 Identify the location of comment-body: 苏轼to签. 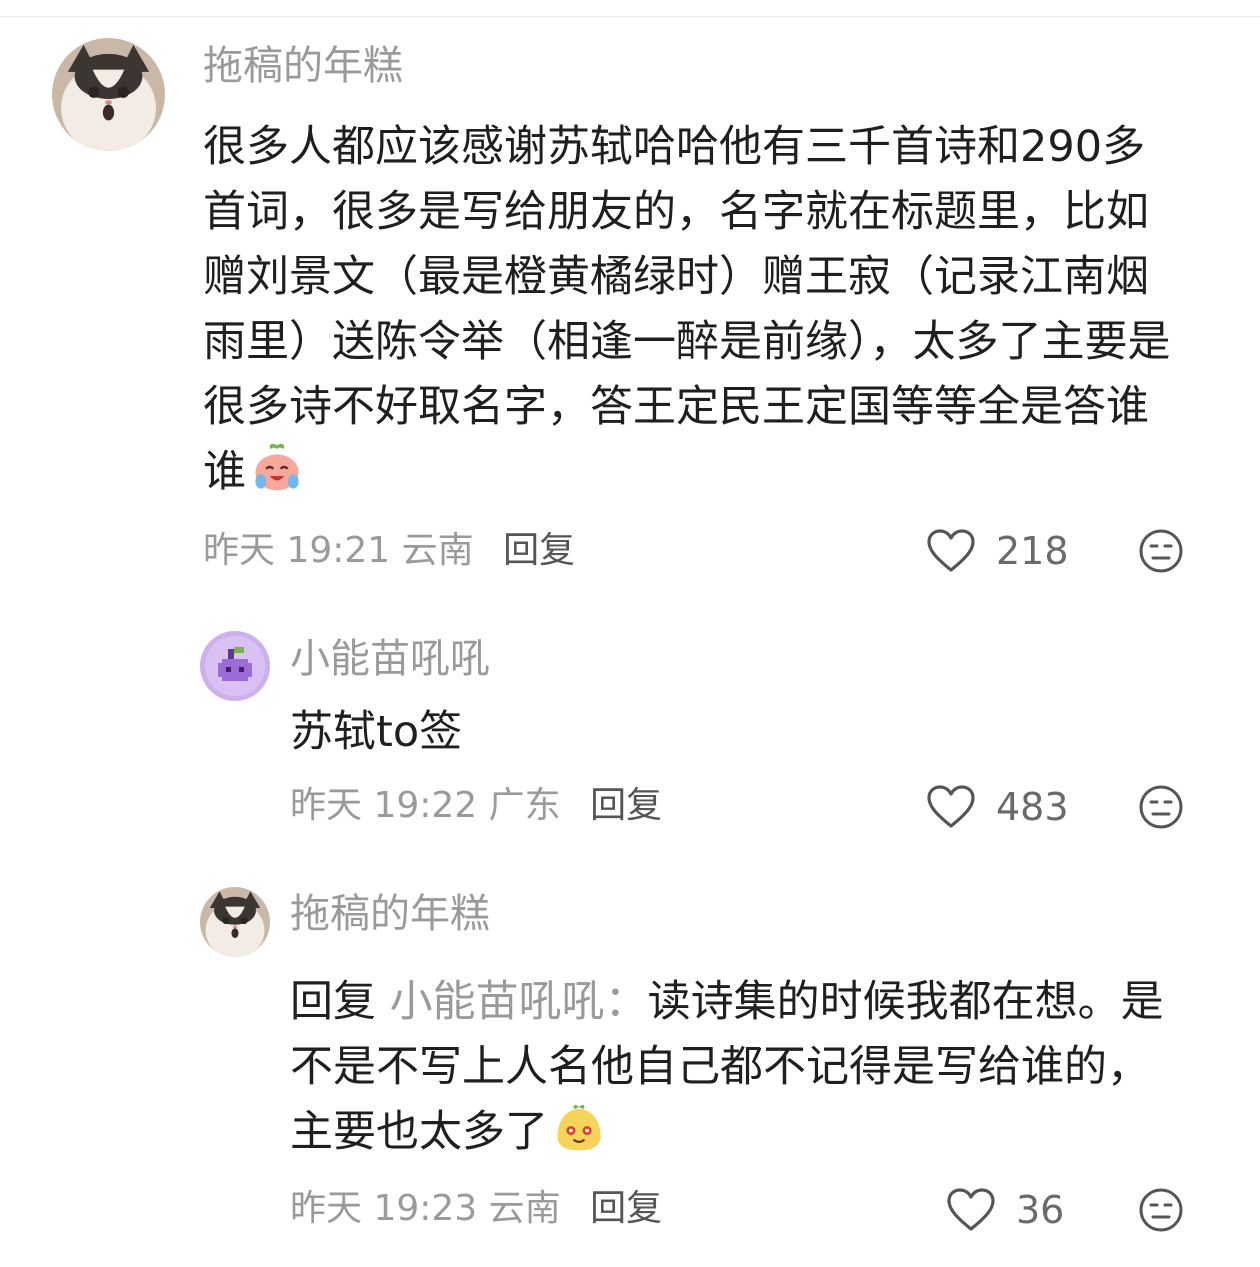
(376, 732).